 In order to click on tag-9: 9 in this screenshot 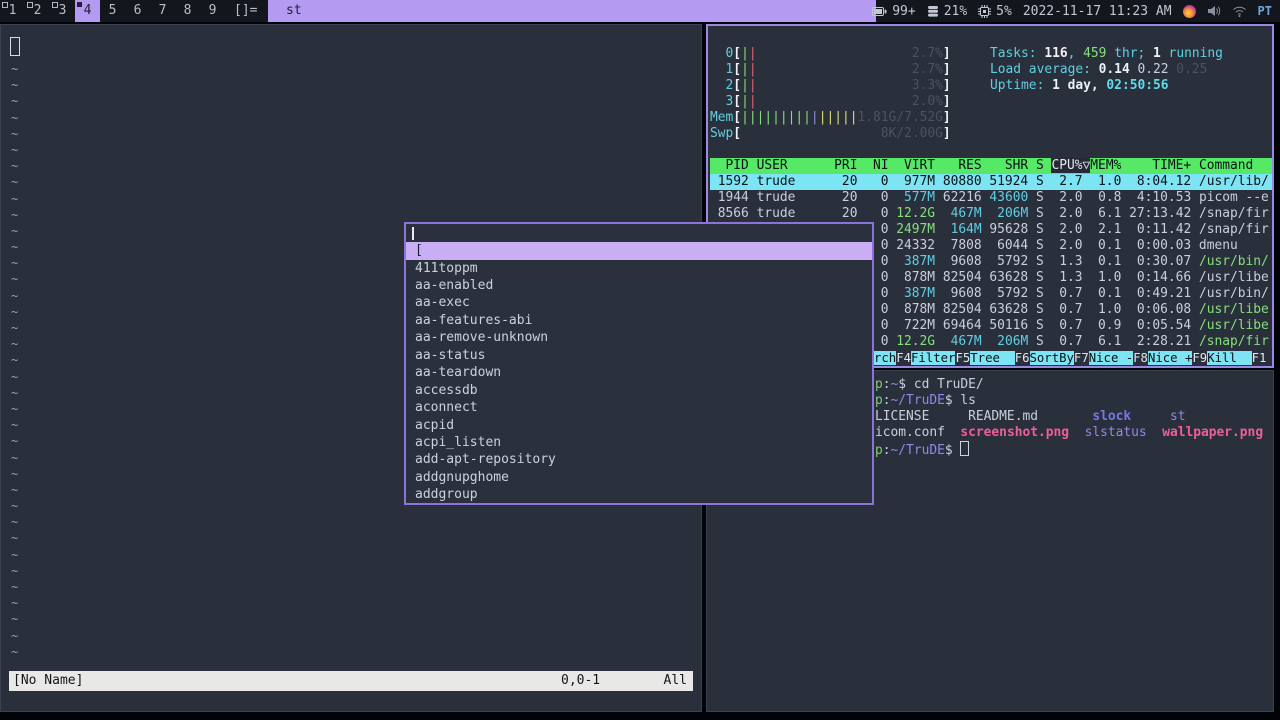, I will do `click(212, 11)`.